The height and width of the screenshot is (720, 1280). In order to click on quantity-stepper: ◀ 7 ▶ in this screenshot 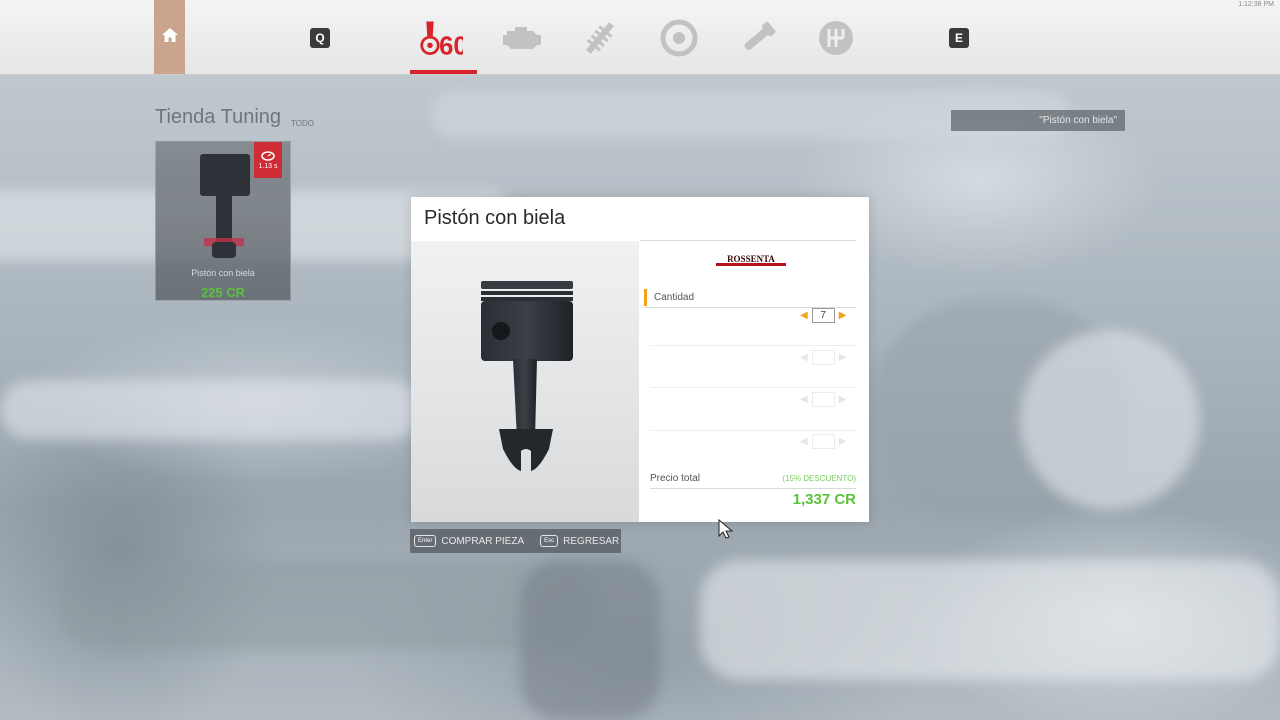, I will do `click(823, 315)`.